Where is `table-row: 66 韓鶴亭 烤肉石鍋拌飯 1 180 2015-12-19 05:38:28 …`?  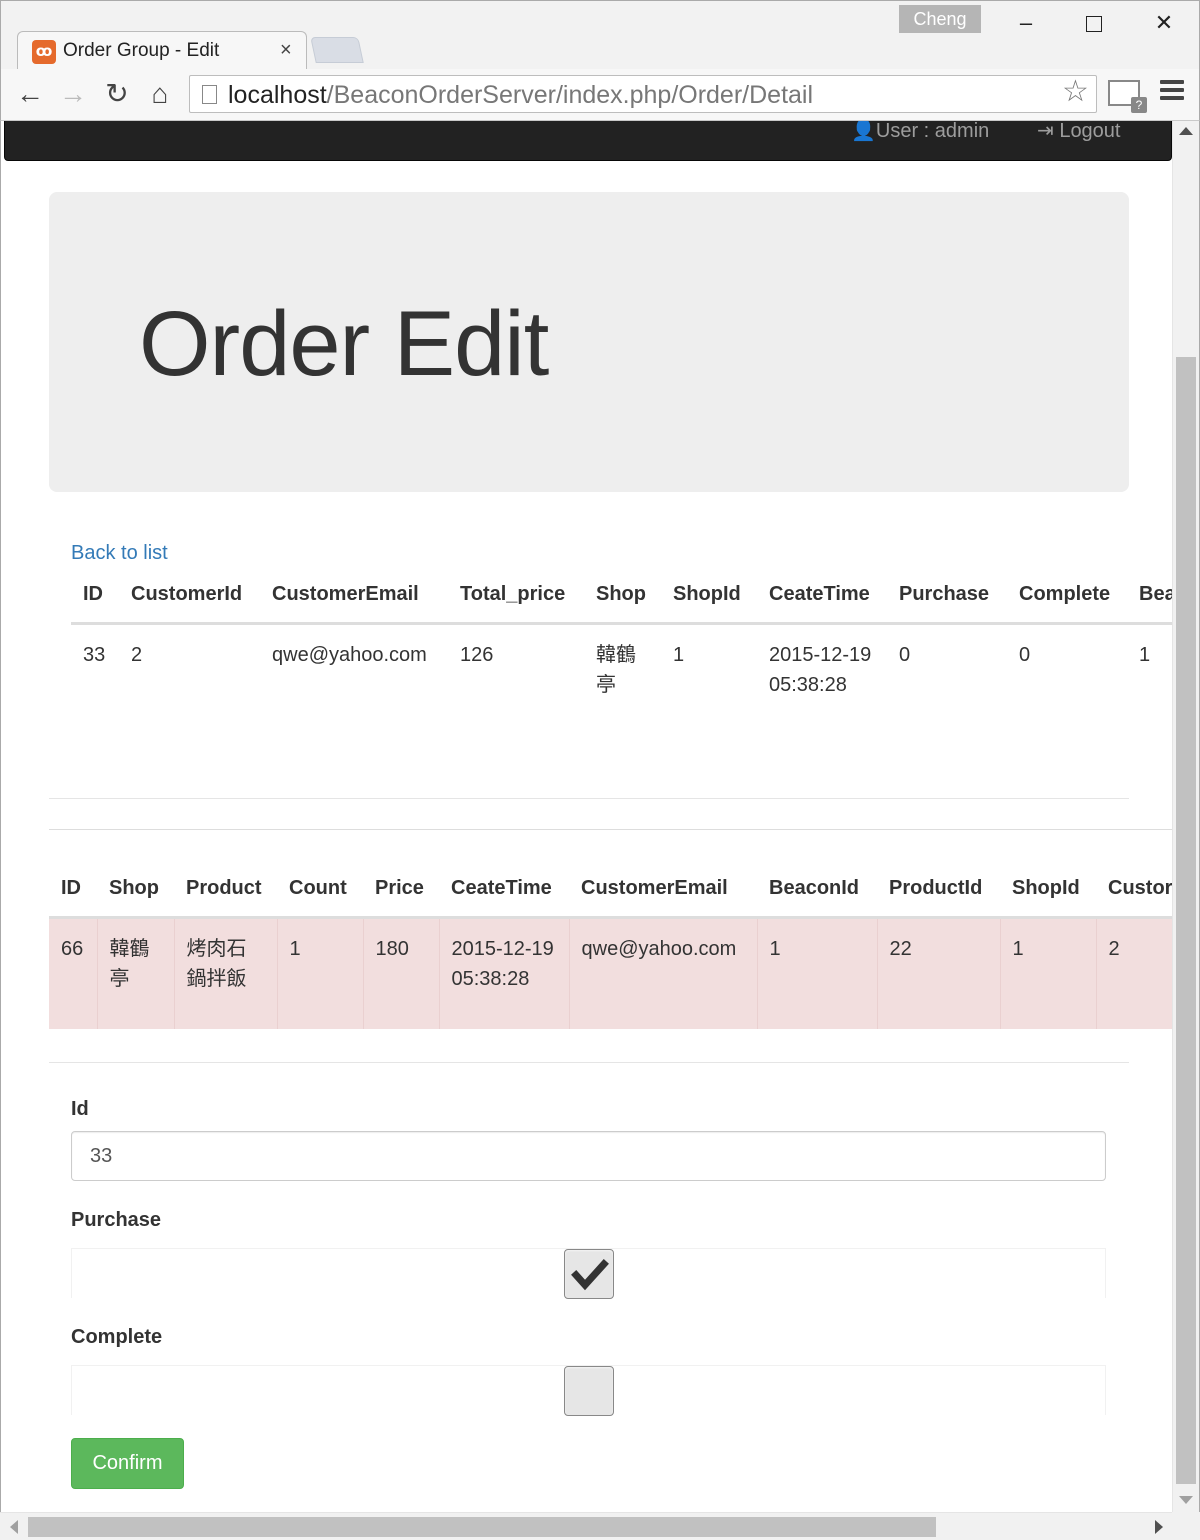 table-row: 66 韓鶴亭 烤肉石鍋拌飯 1 180 2015-12-19 05:38:28 … is located at coordinates (624, 973).